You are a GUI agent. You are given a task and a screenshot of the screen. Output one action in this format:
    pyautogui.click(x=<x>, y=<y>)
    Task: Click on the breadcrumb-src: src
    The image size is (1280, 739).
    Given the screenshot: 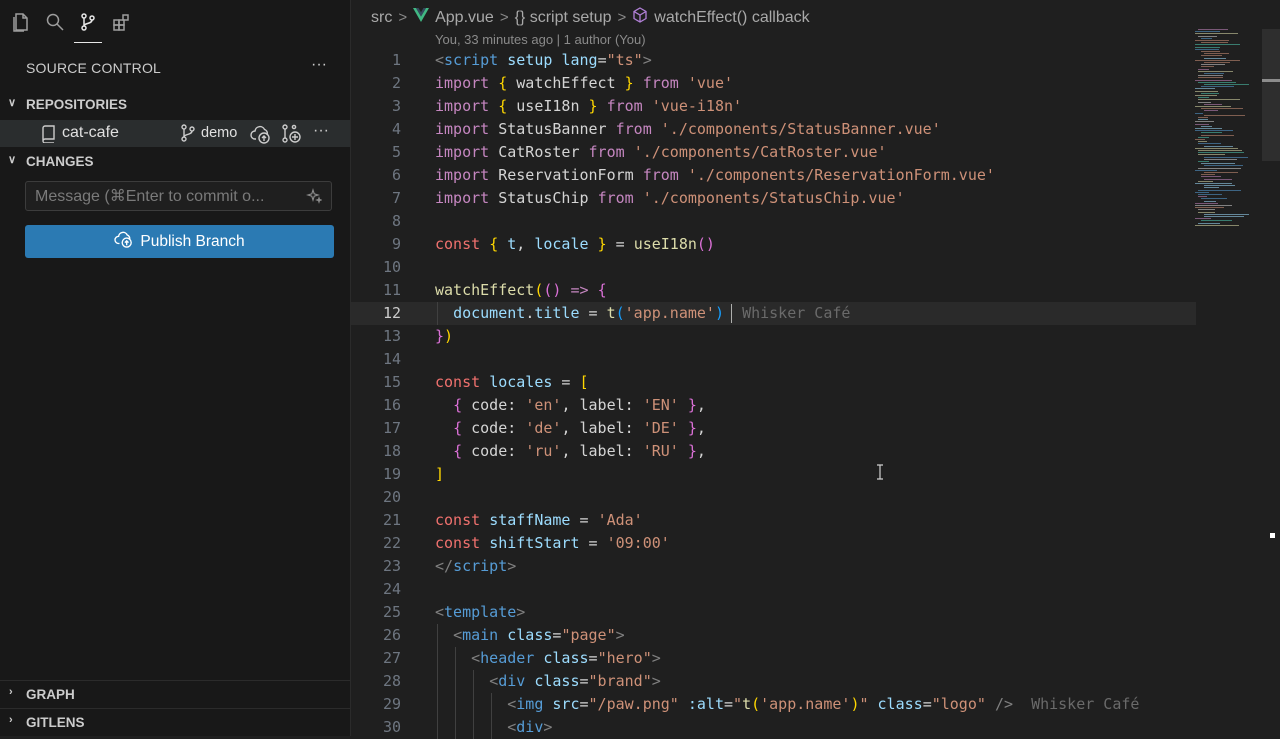 What is the action you would take?
    pyautogui.click(x=381, y=18)
    